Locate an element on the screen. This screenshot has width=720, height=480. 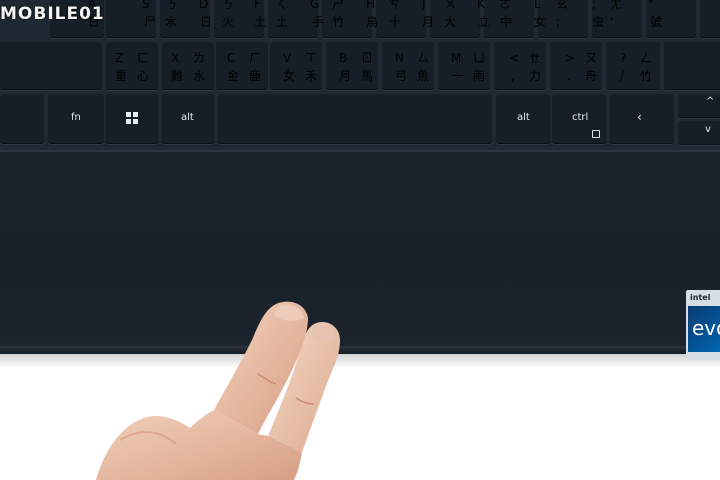
two-finger-hand is located at coordinates (218, 390).